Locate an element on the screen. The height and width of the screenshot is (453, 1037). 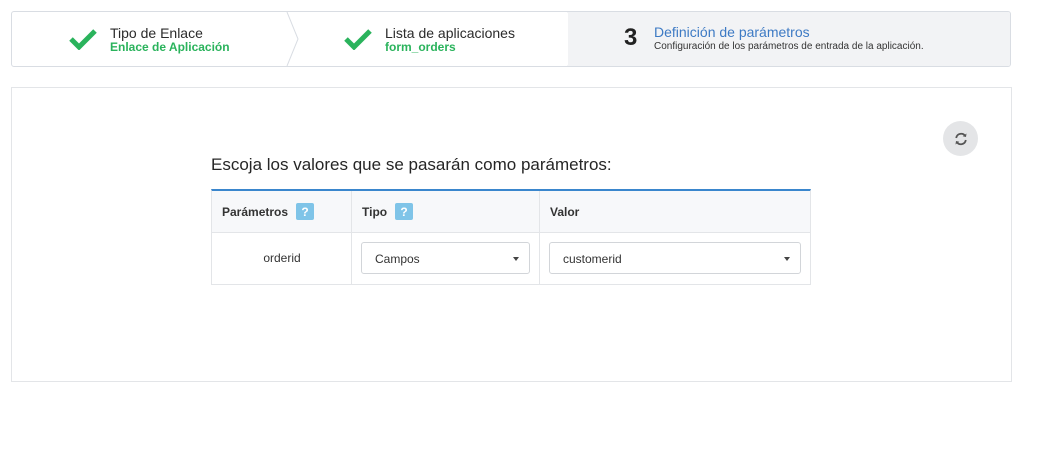
refresh-icon is located at coordinates (960, 138).